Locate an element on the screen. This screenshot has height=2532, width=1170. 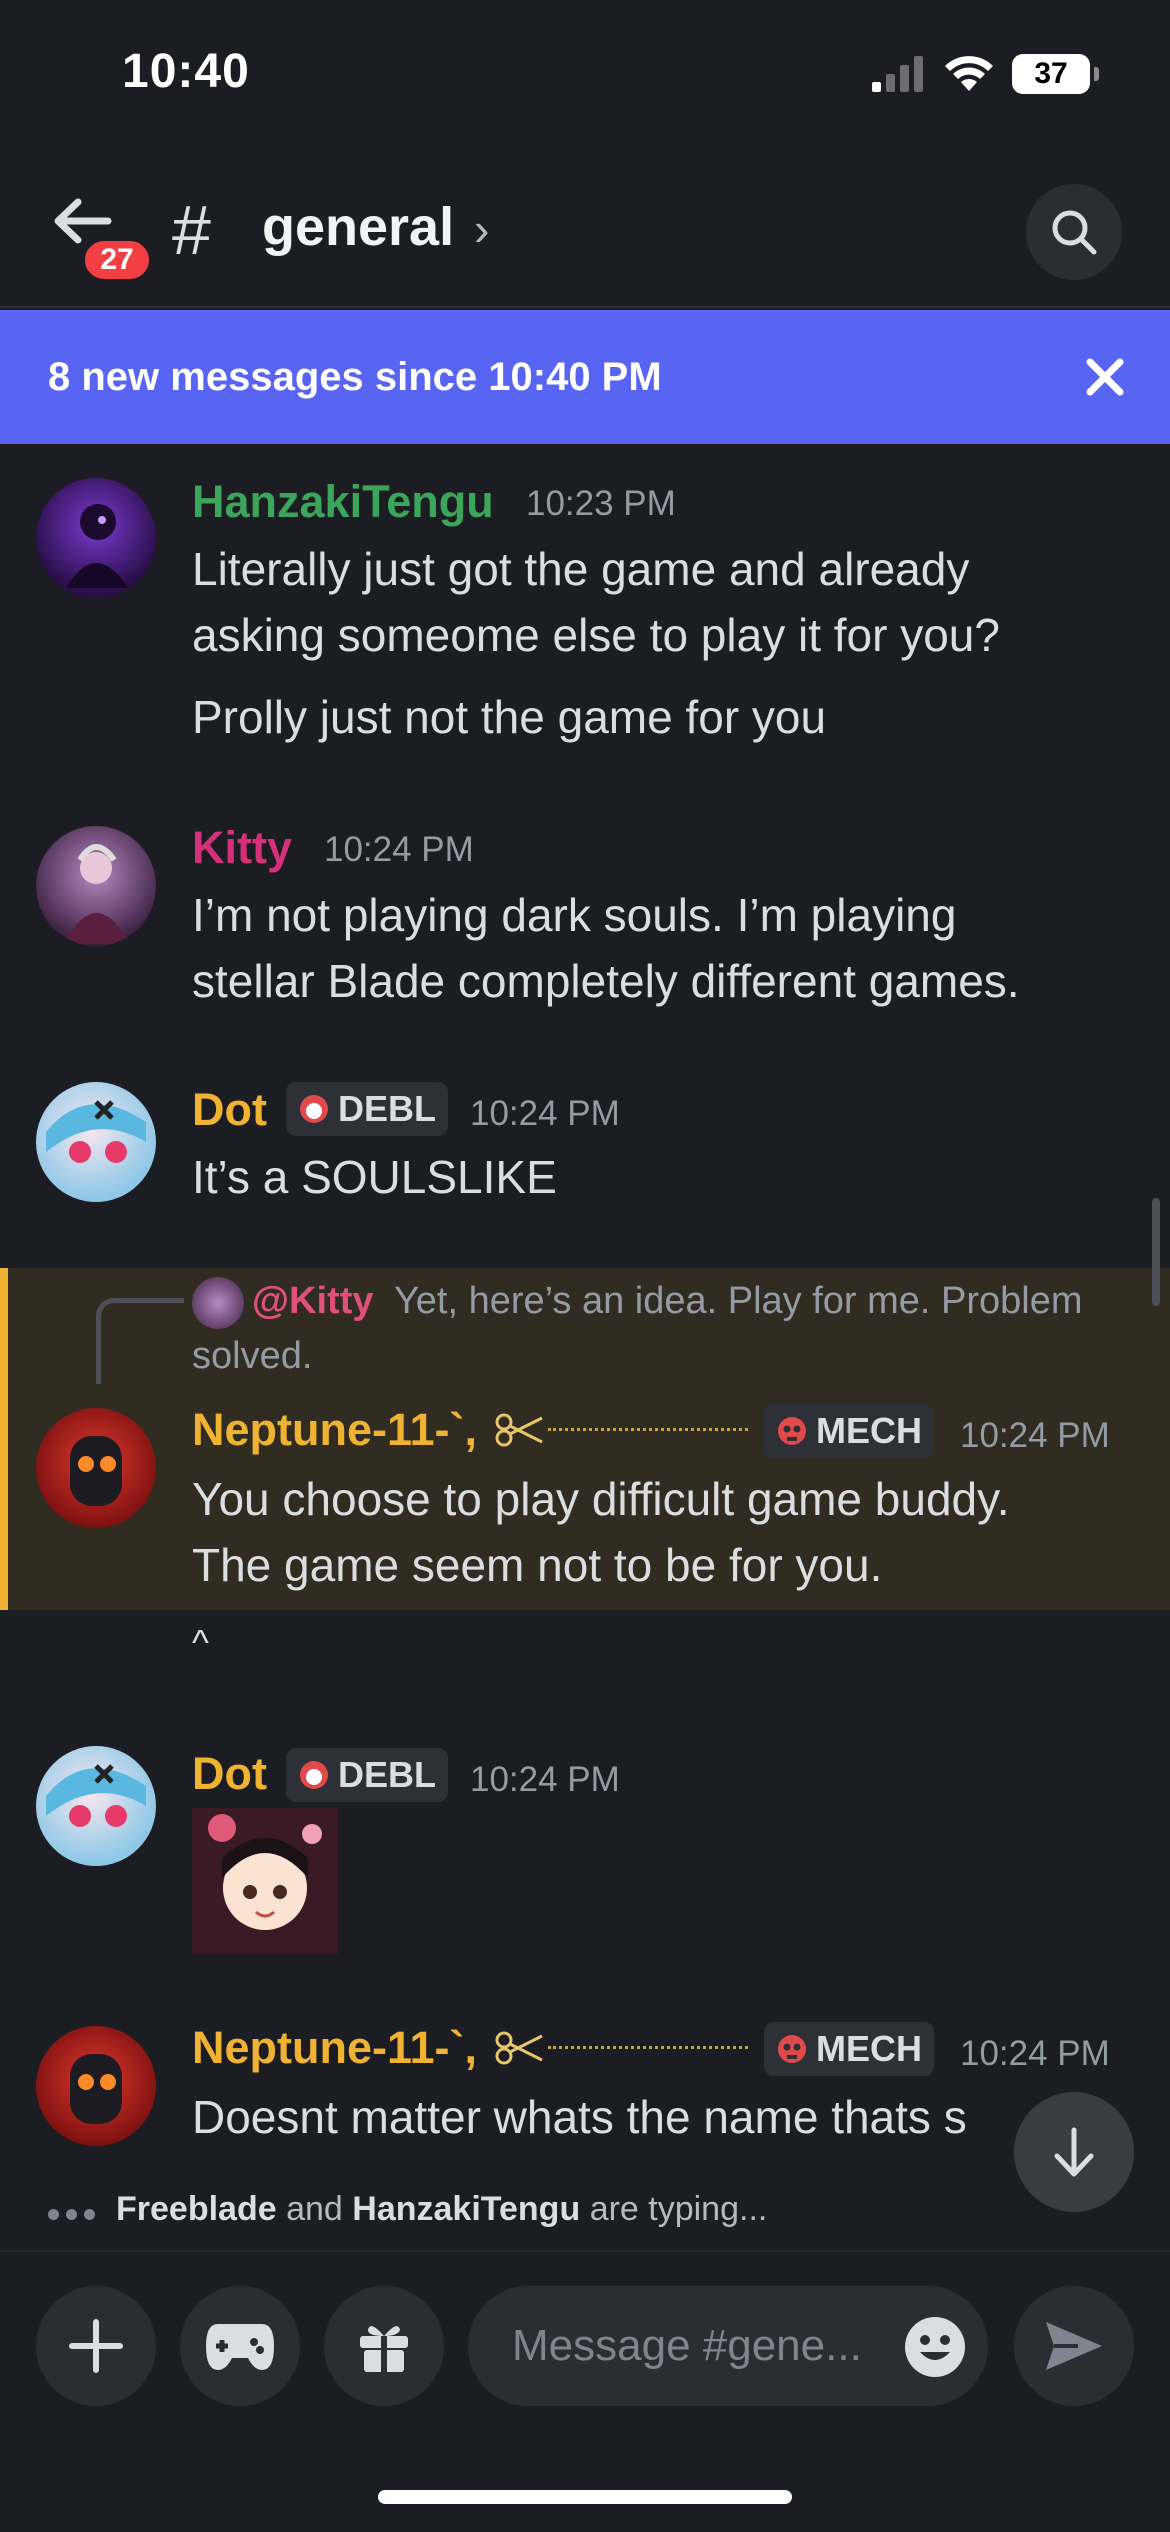
battery-icon: 37 is located at coordinates (1055, 74).